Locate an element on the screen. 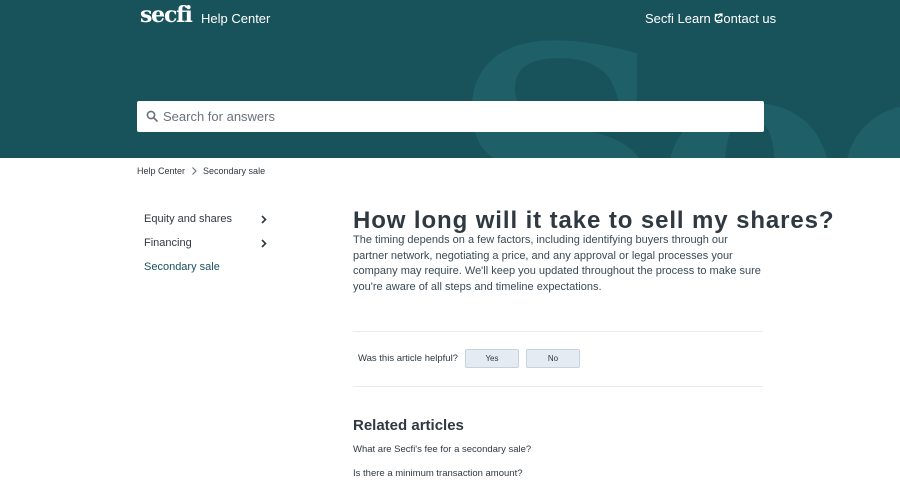 The width and height of the screenshot is (900, 484). search-bar is located at coordinates (450, 116).